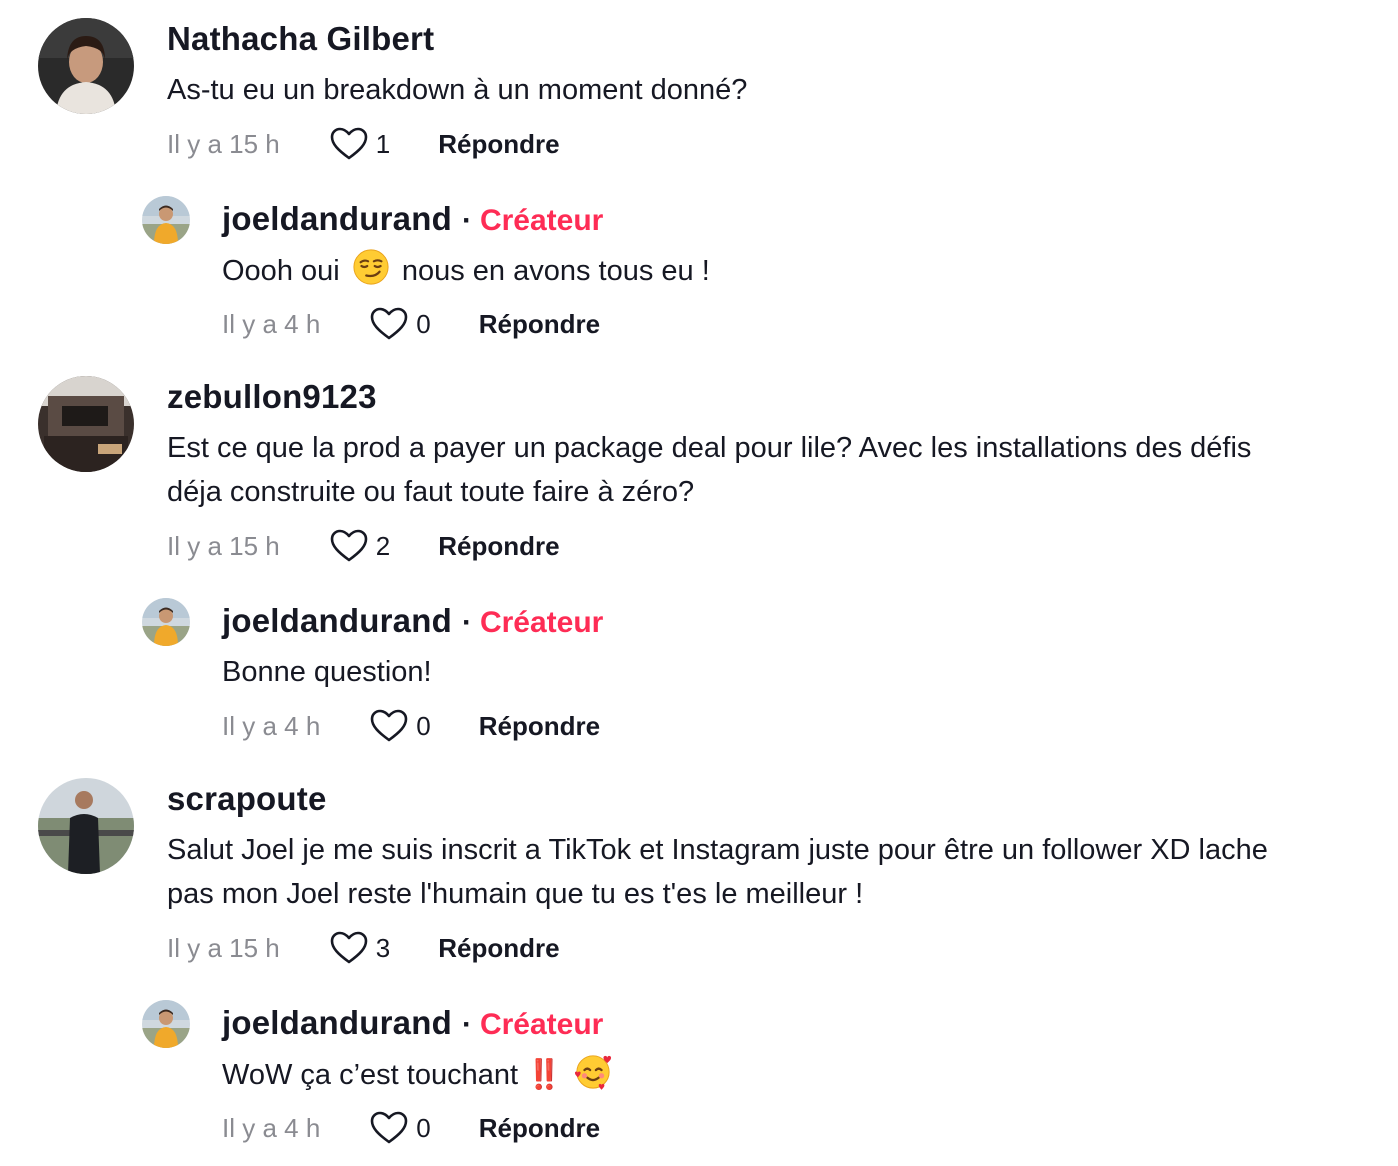 The image size is (1398, 1166). Describe the element at coordinates (392, 1075) in the screenshot. I see `reply-text-start: WoW ça c’est touchant ‼️` at that location.